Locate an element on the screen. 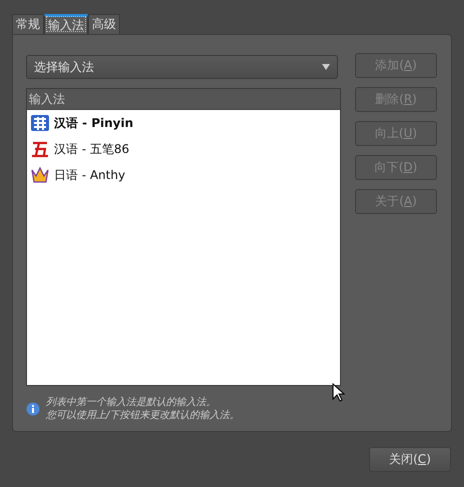 The image size is (464, 487). pinyin-icon is located at coordinates (40, 123).